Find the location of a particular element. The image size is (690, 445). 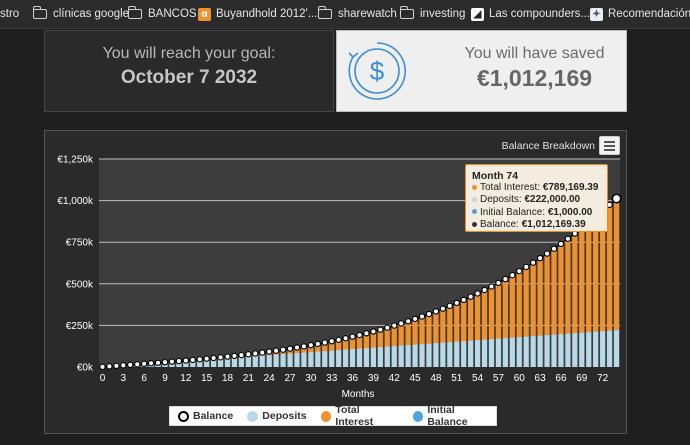

x-tick-label: 27 is located at coordinates (290, 378).